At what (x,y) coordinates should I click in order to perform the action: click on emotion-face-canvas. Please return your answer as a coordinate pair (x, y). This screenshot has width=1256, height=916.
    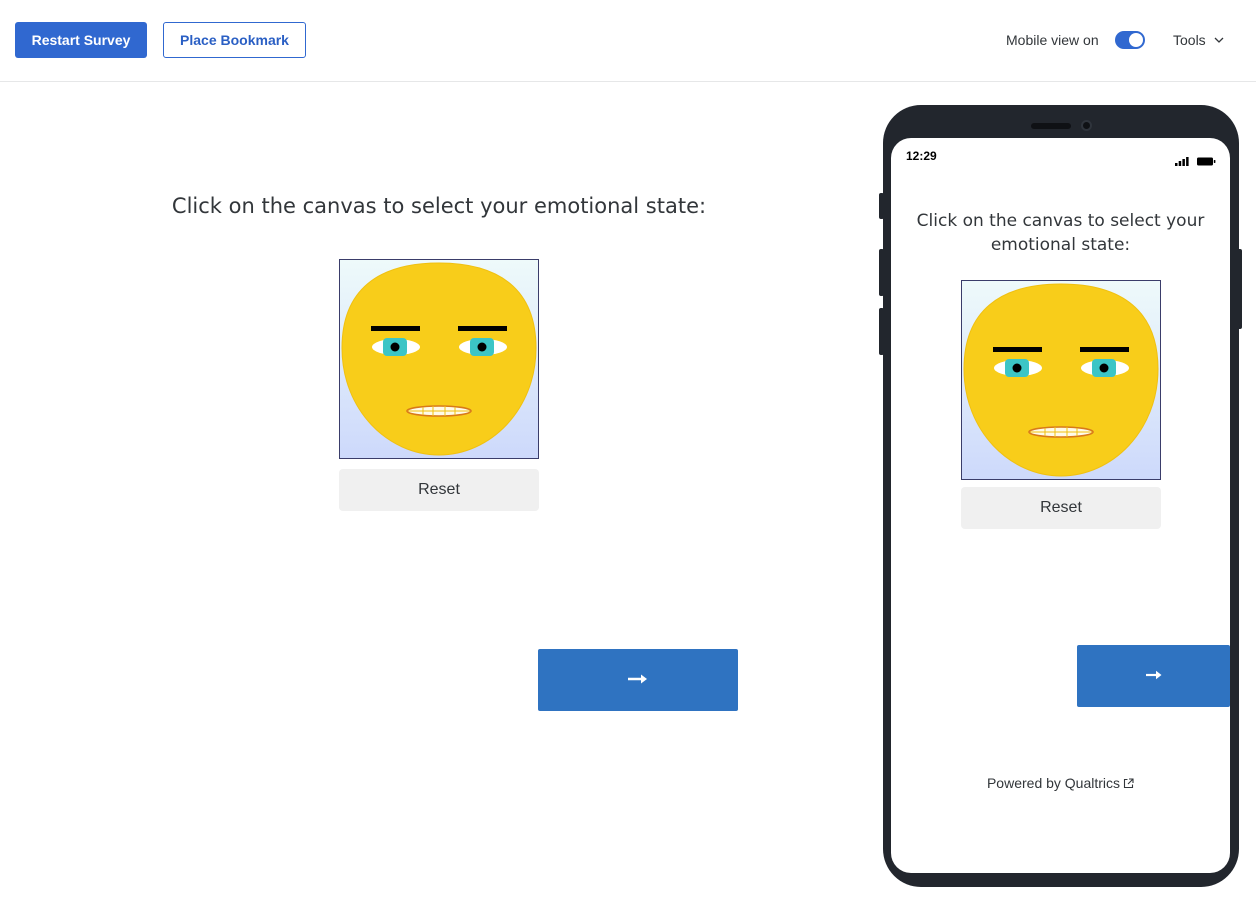
    Looking at the image, I should click on (439, 359).